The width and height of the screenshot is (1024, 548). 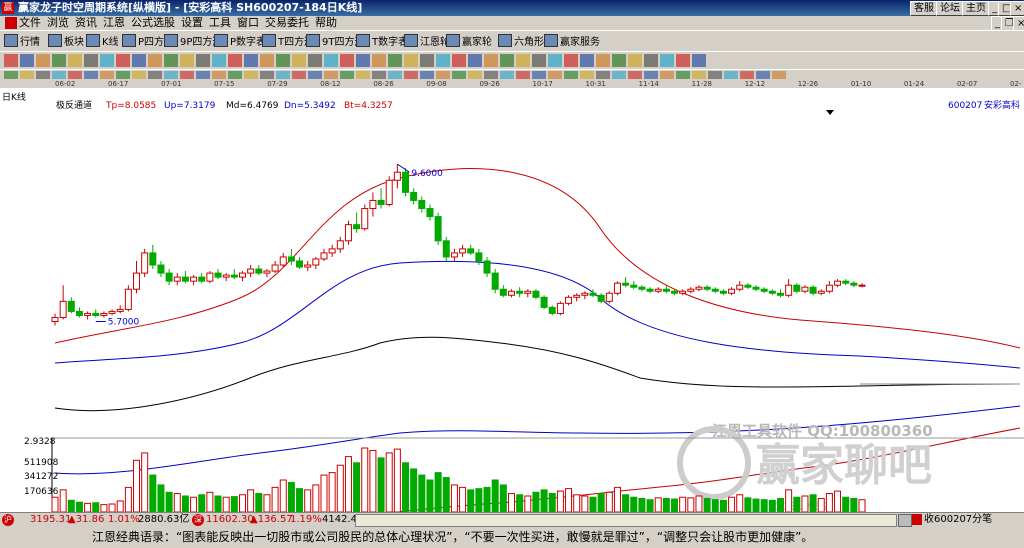 What do you see at coordinates (626, 520) in the screenshot?
I see `horizontal-scrollbar` at bounding box center [626, 520].